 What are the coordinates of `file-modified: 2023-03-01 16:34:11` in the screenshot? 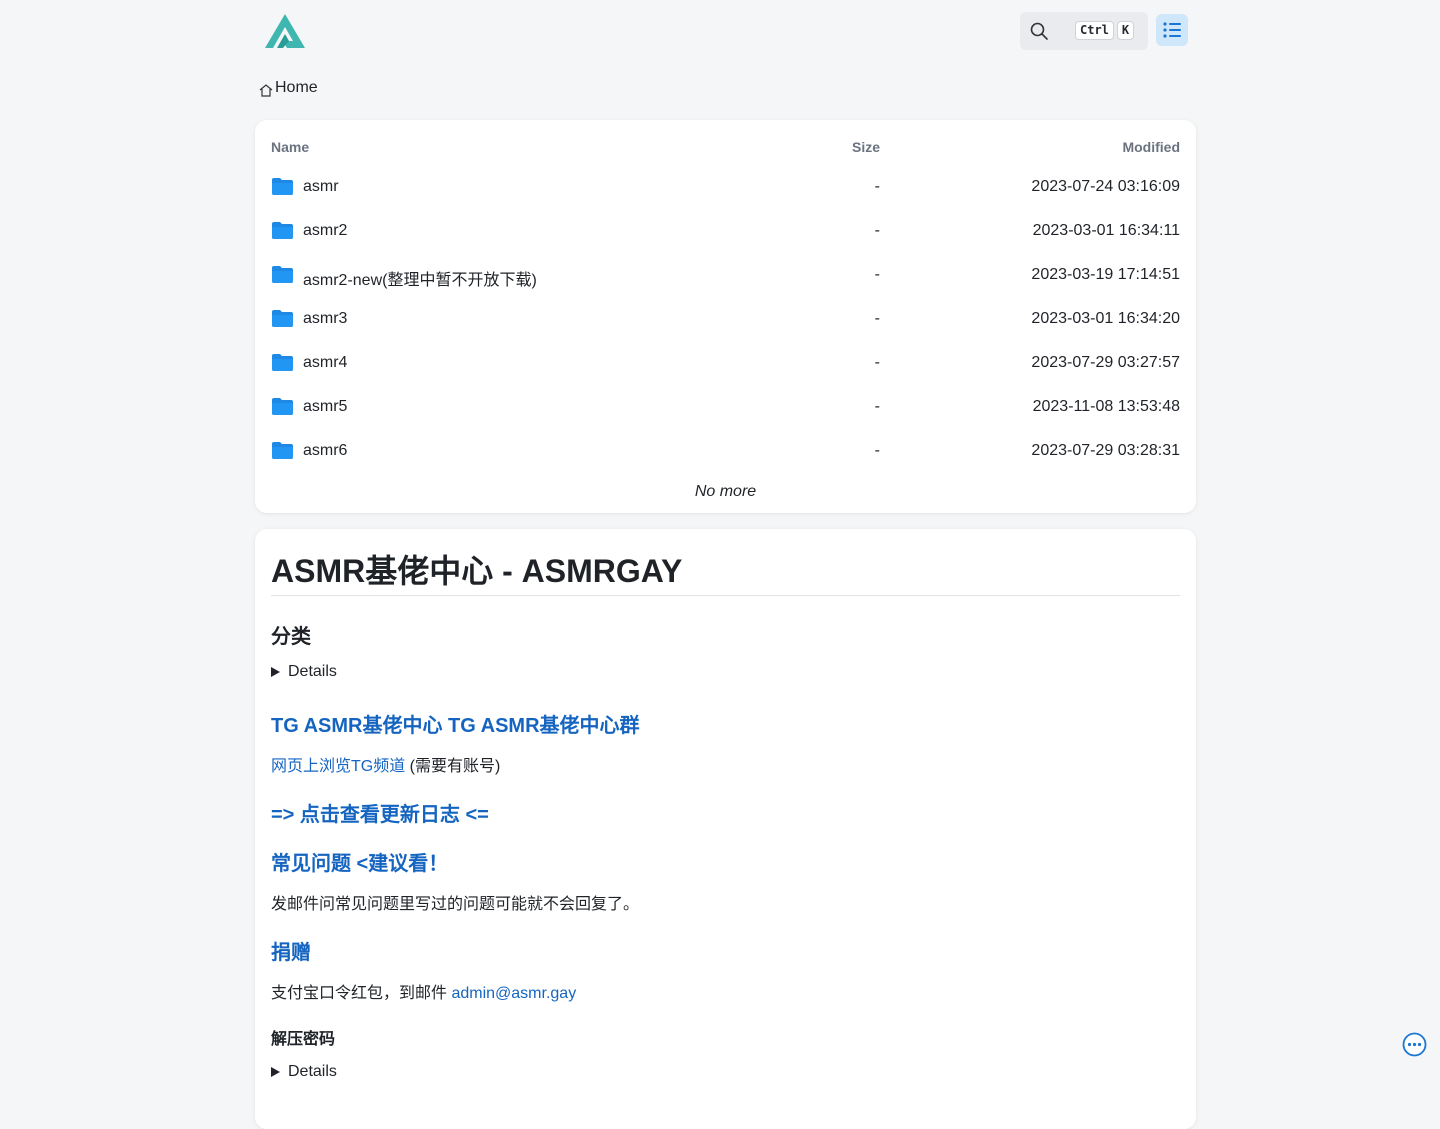 It's located at (1106, 230).